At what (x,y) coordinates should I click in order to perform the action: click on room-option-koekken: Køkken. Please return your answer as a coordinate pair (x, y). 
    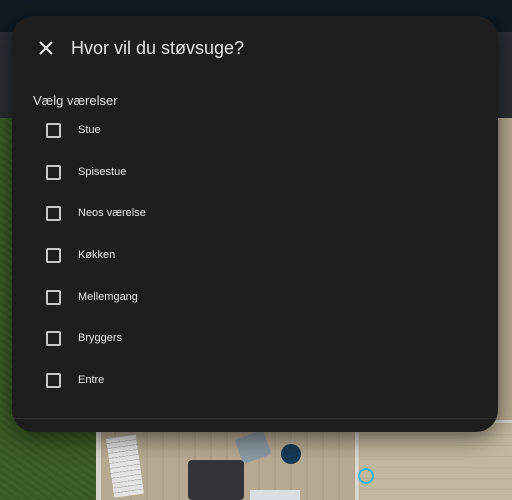
    Looking at the image, I should click on (255, 255).